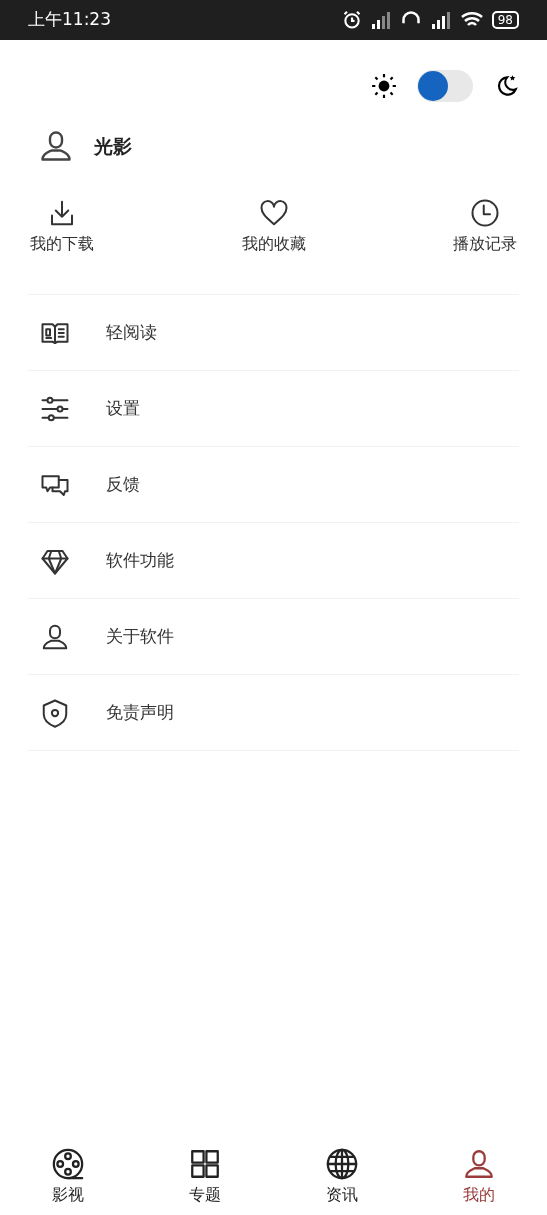  Describe the element at coordinates (273, 561) in the screenshot. I see `menu-item: 软件功能` at that location.